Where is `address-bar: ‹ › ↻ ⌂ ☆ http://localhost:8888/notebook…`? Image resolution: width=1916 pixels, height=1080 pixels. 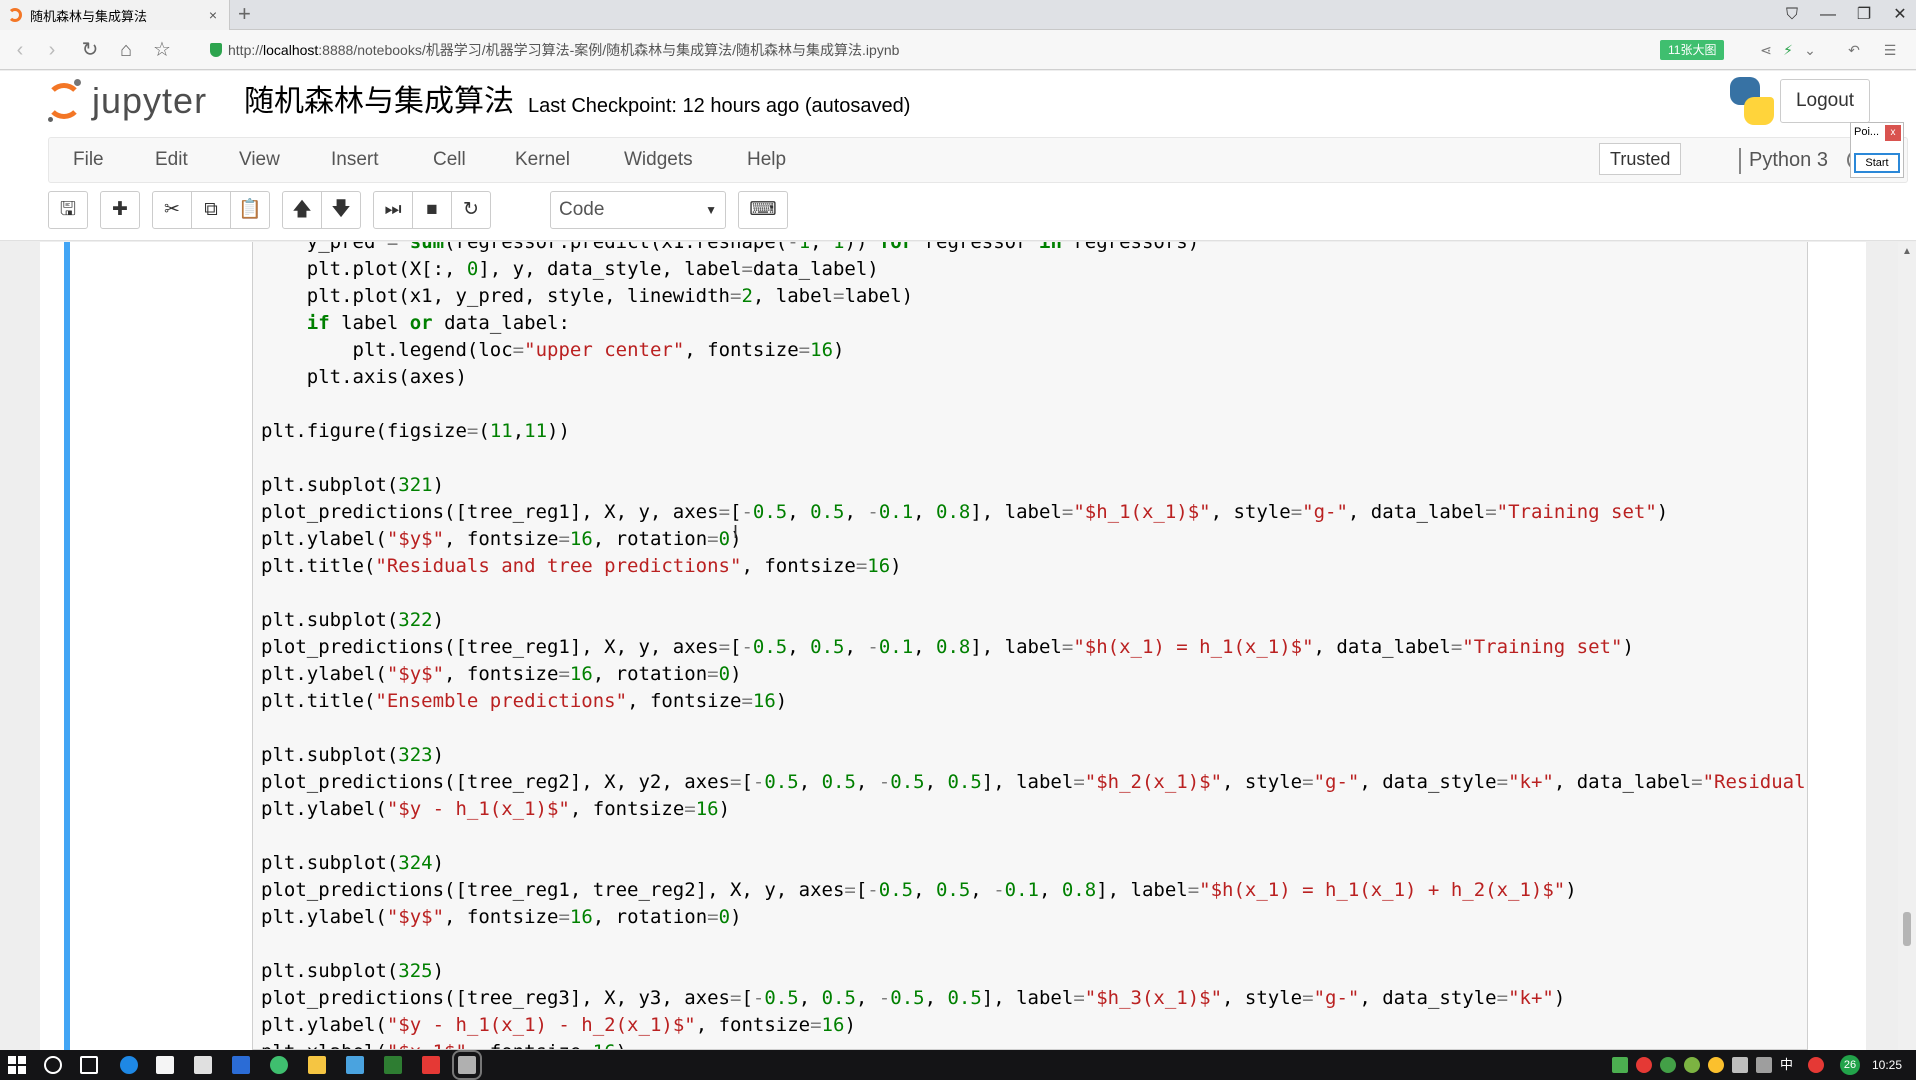
address-bar: ‹ › ↻ ⌂ ☆ http://localhost:8888/notebook… is located at coordinates (958, 50).